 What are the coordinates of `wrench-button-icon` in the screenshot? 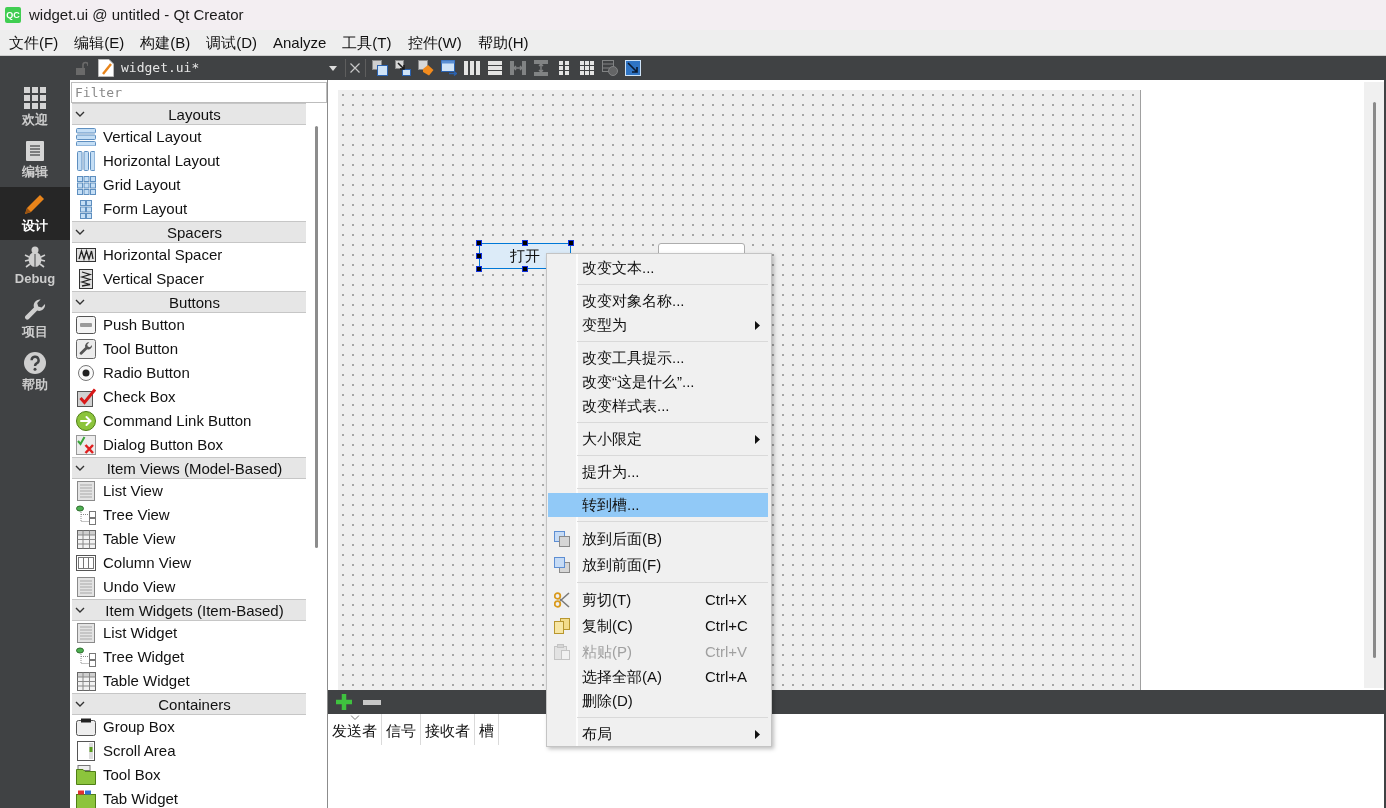 It's located at (86, 349).